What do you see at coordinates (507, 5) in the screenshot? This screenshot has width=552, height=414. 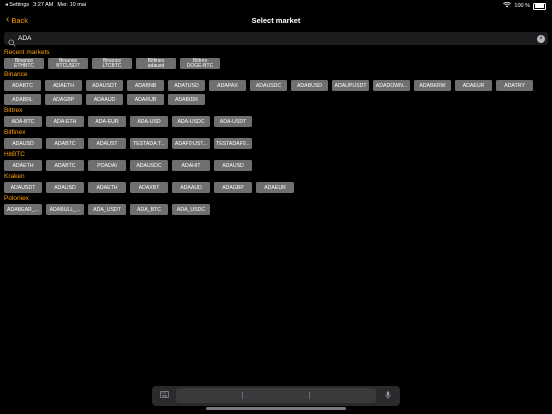 I see `wifi-icon` at bounding box center [507, 5].